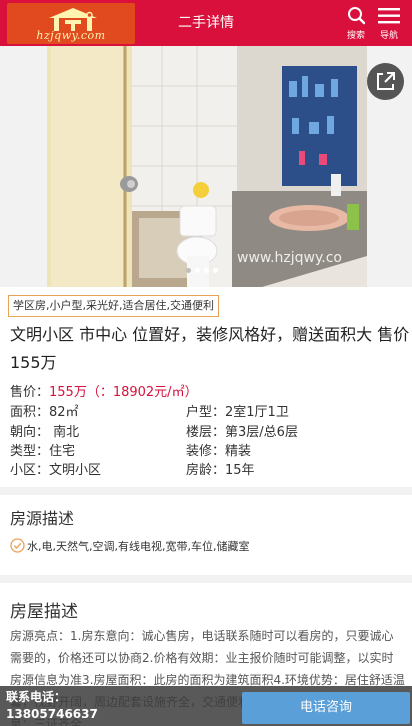 The image size is (412, 726). I want to click on search-button: 搜索, so click(356, 23).